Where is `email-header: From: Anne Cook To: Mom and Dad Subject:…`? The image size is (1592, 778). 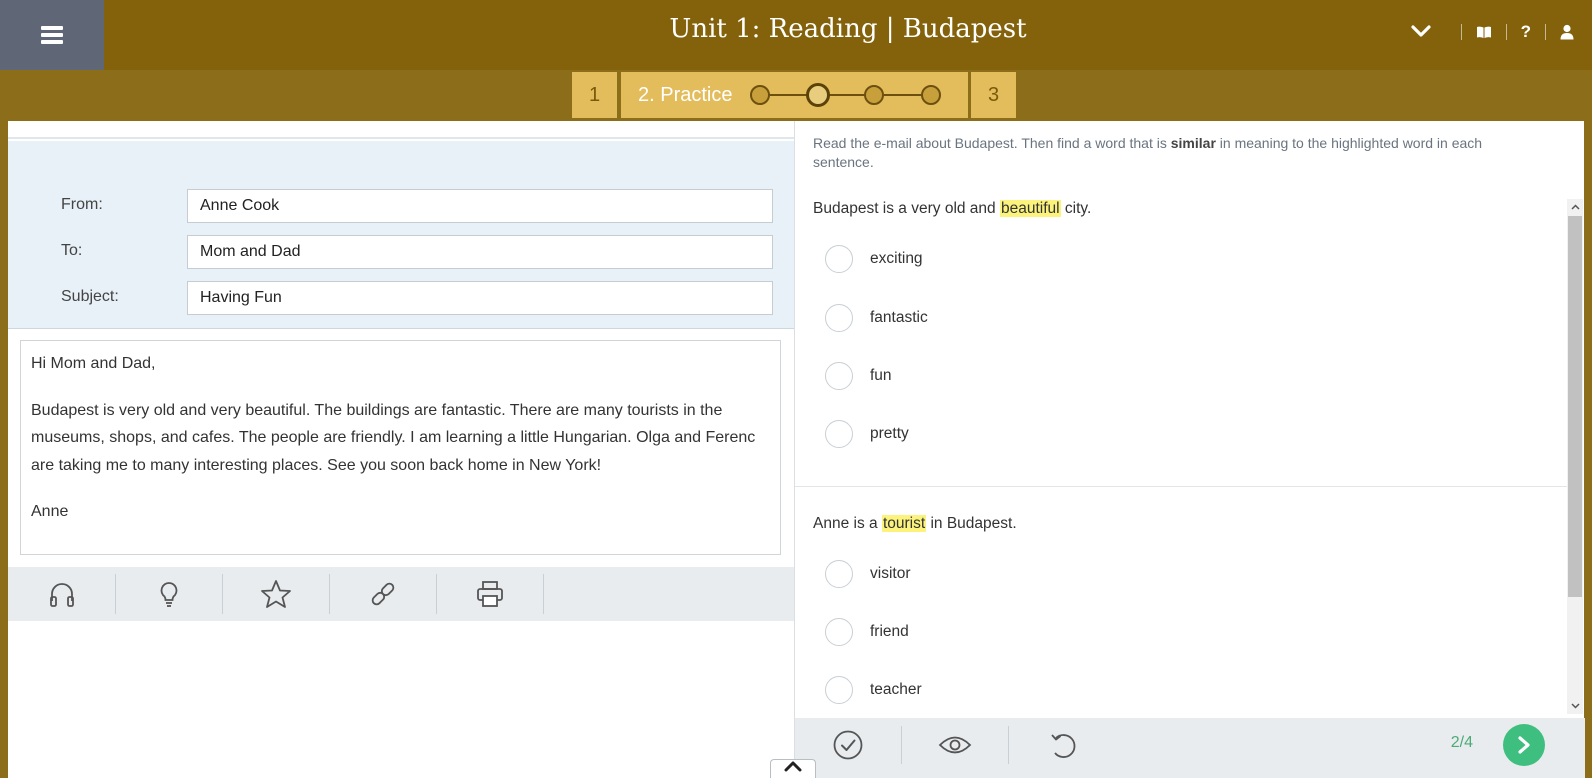 email-header: From: Anne Cook To: Mom and Dad Subject:… is located at coordinates (401, 235).